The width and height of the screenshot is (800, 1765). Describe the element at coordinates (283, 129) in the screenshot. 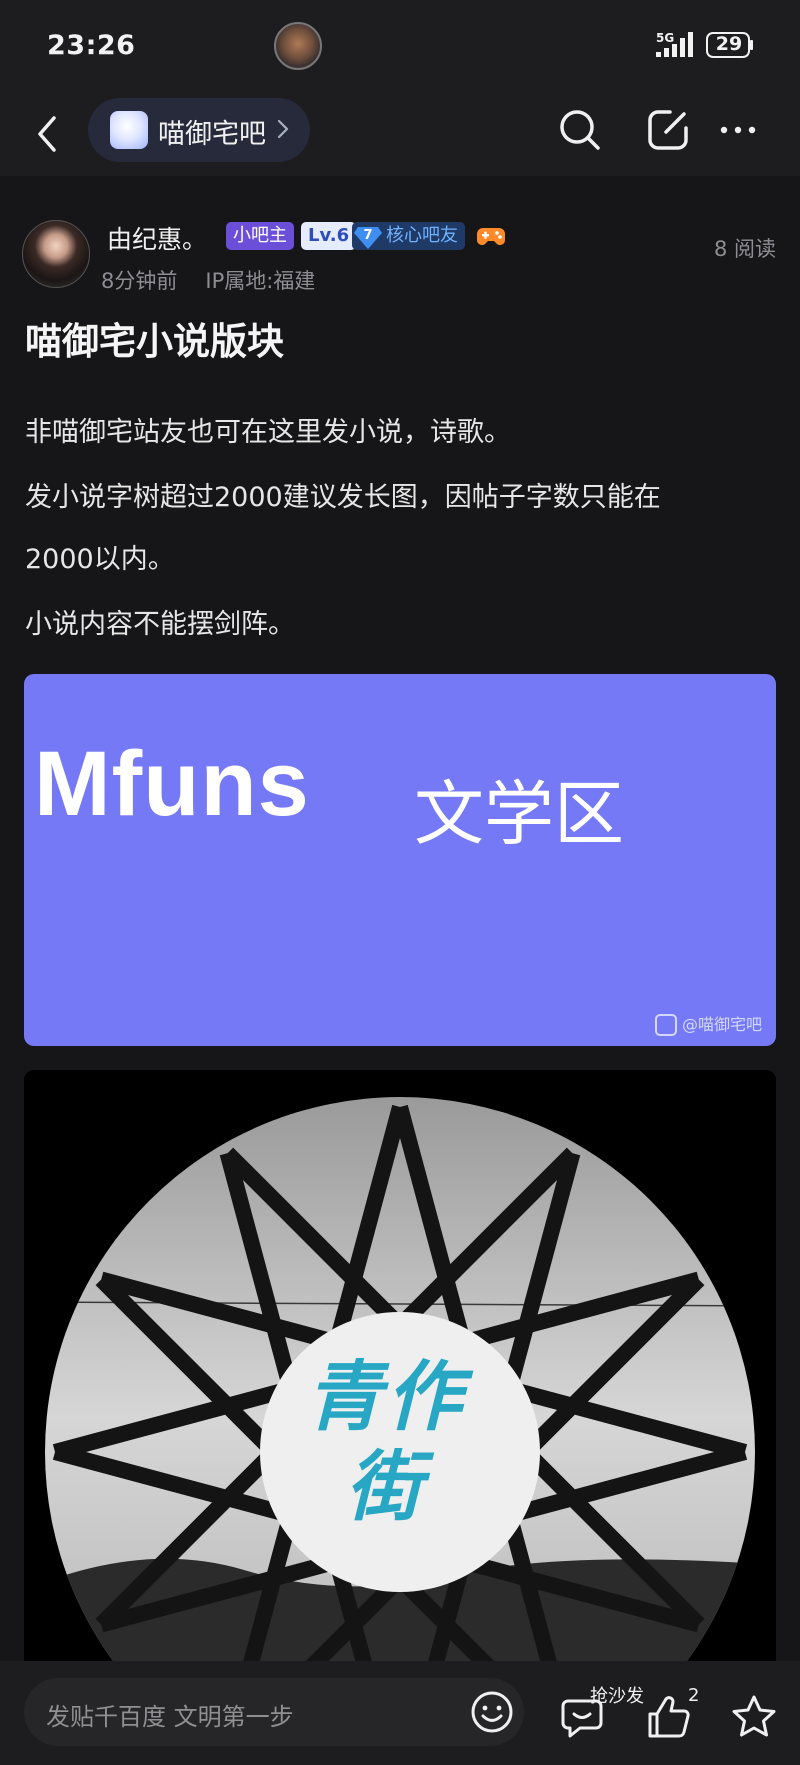

I see `chevron-right-icon` at that location.